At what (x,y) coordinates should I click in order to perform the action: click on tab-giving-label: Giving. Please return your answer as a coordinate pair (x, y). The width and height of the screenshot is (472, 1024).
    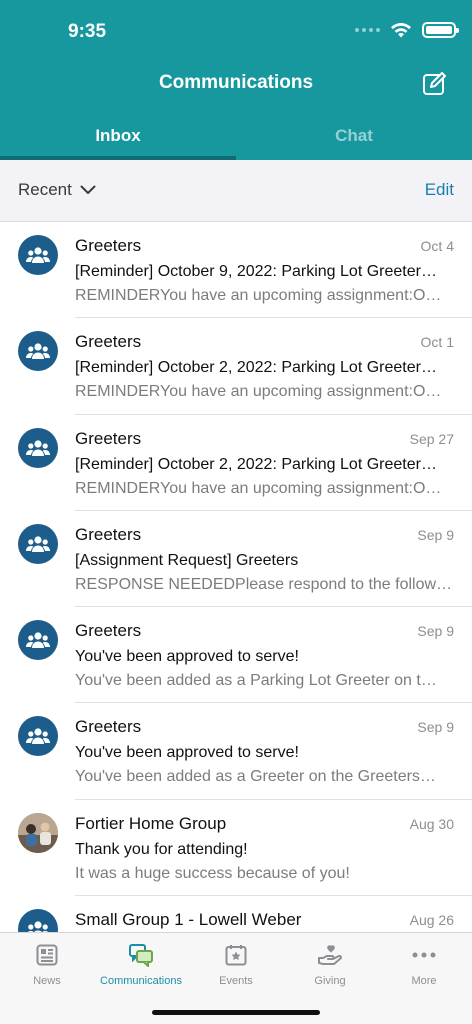
    Looking at the image, I should click on (330, 981).